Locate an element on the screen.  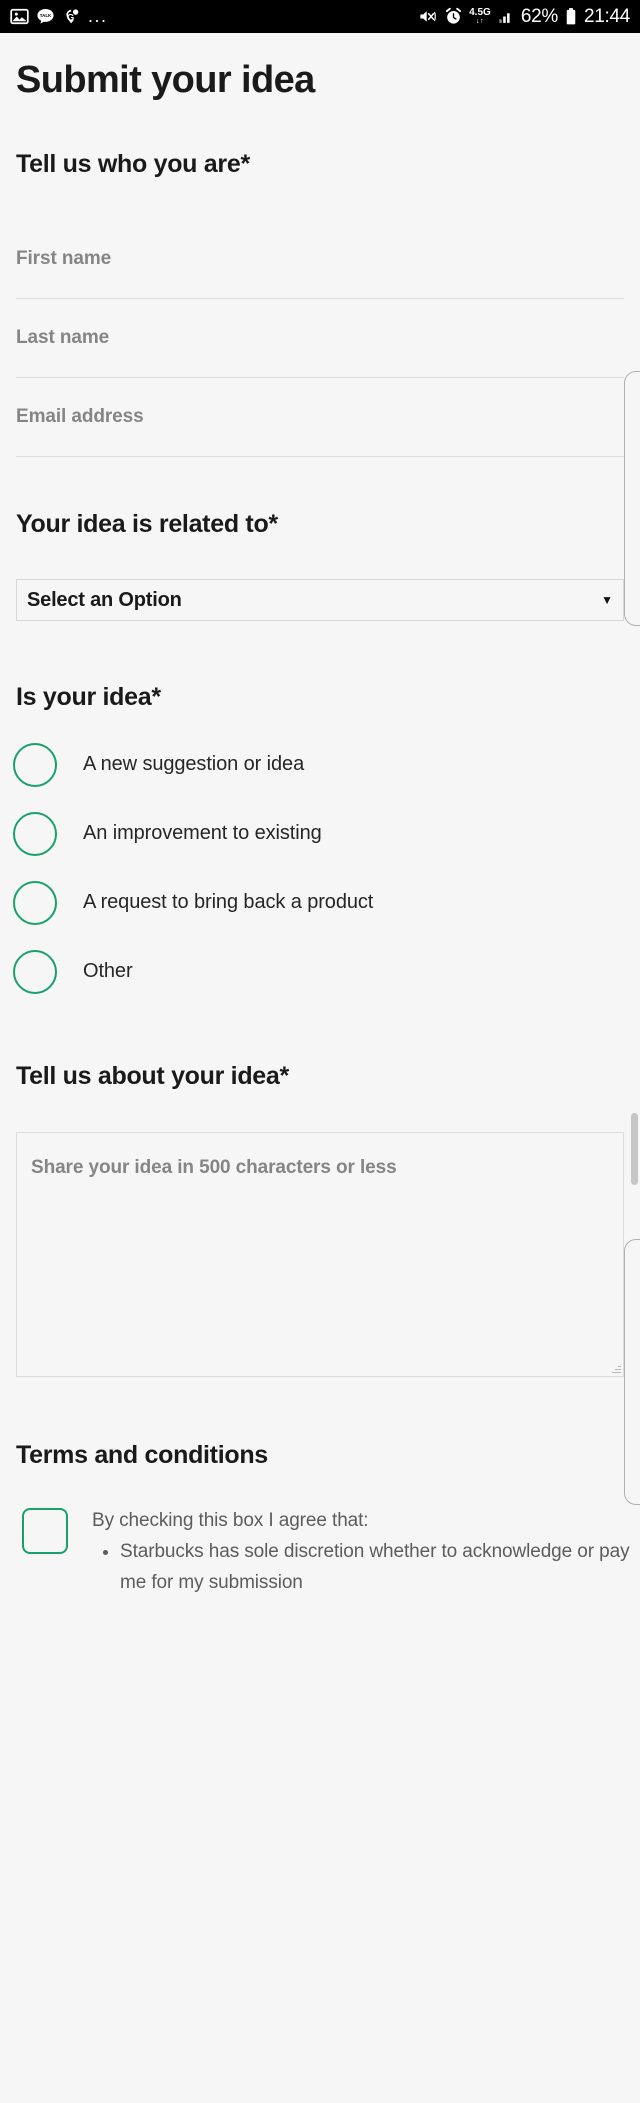
radio-option-improvement: An improvement to existing is located at coordinates (320, 833).